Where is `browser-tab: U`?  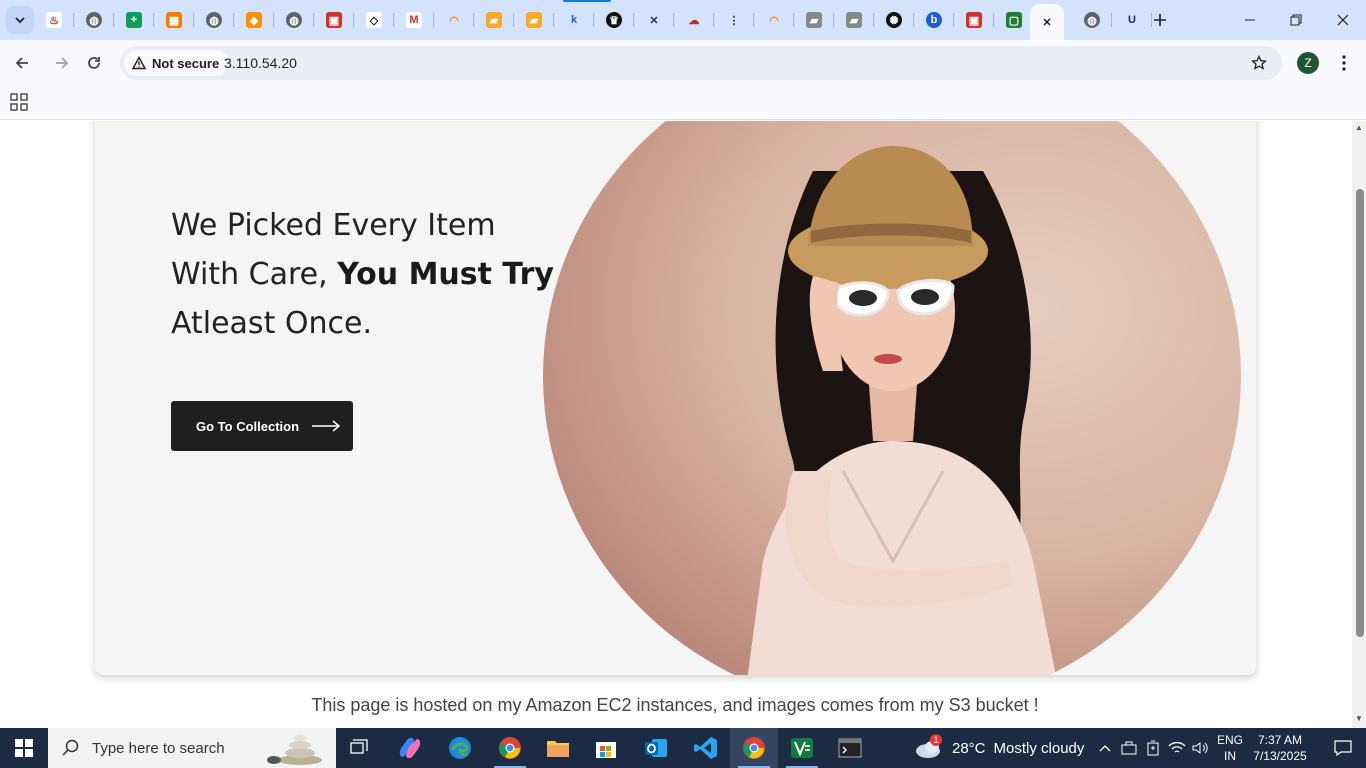
browser-tab: U is located at coordinates (1132, 20).